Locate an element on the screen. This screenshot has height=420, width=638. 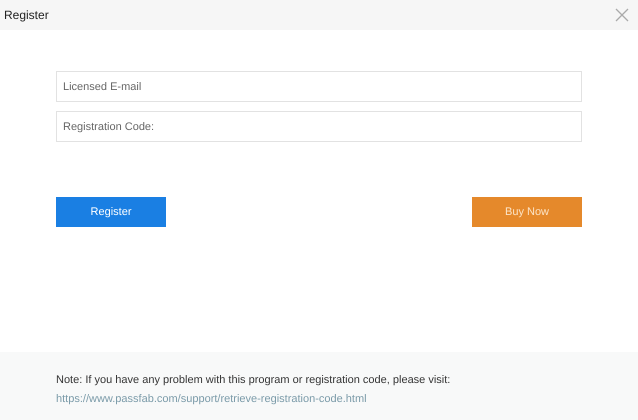
input-field: Licensed E-mail is located at coordinates (319, 86).